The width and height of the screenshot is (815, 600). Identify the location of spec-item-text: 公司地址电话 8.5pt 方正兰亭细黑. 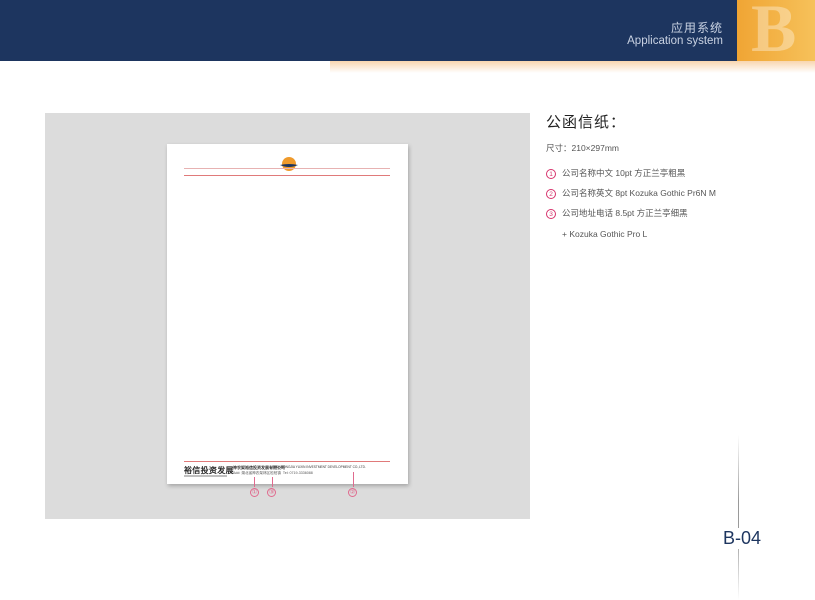
(625, 213).